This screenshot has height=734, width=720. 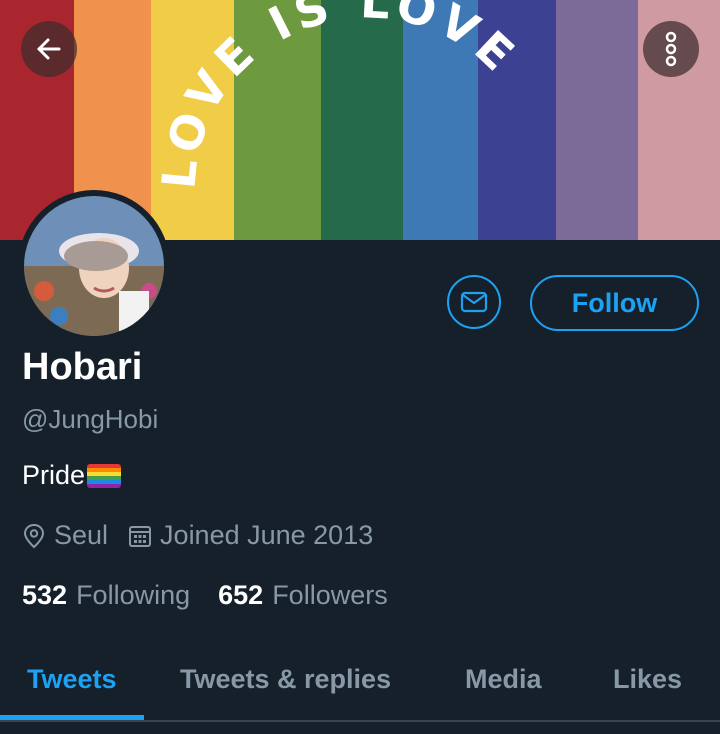 I want to click on followers-count: 652, so click(x=241, y=595).